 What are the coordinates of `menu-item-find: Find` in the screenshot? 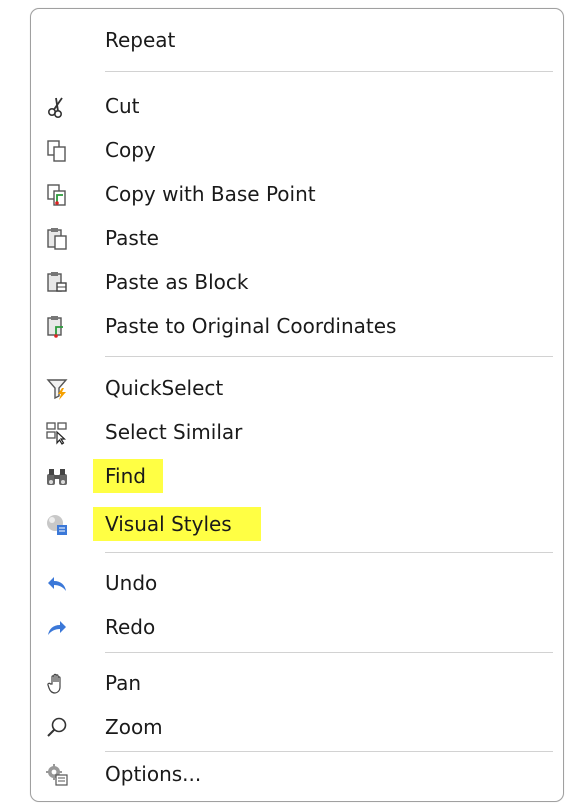 It's located at (297, 477).